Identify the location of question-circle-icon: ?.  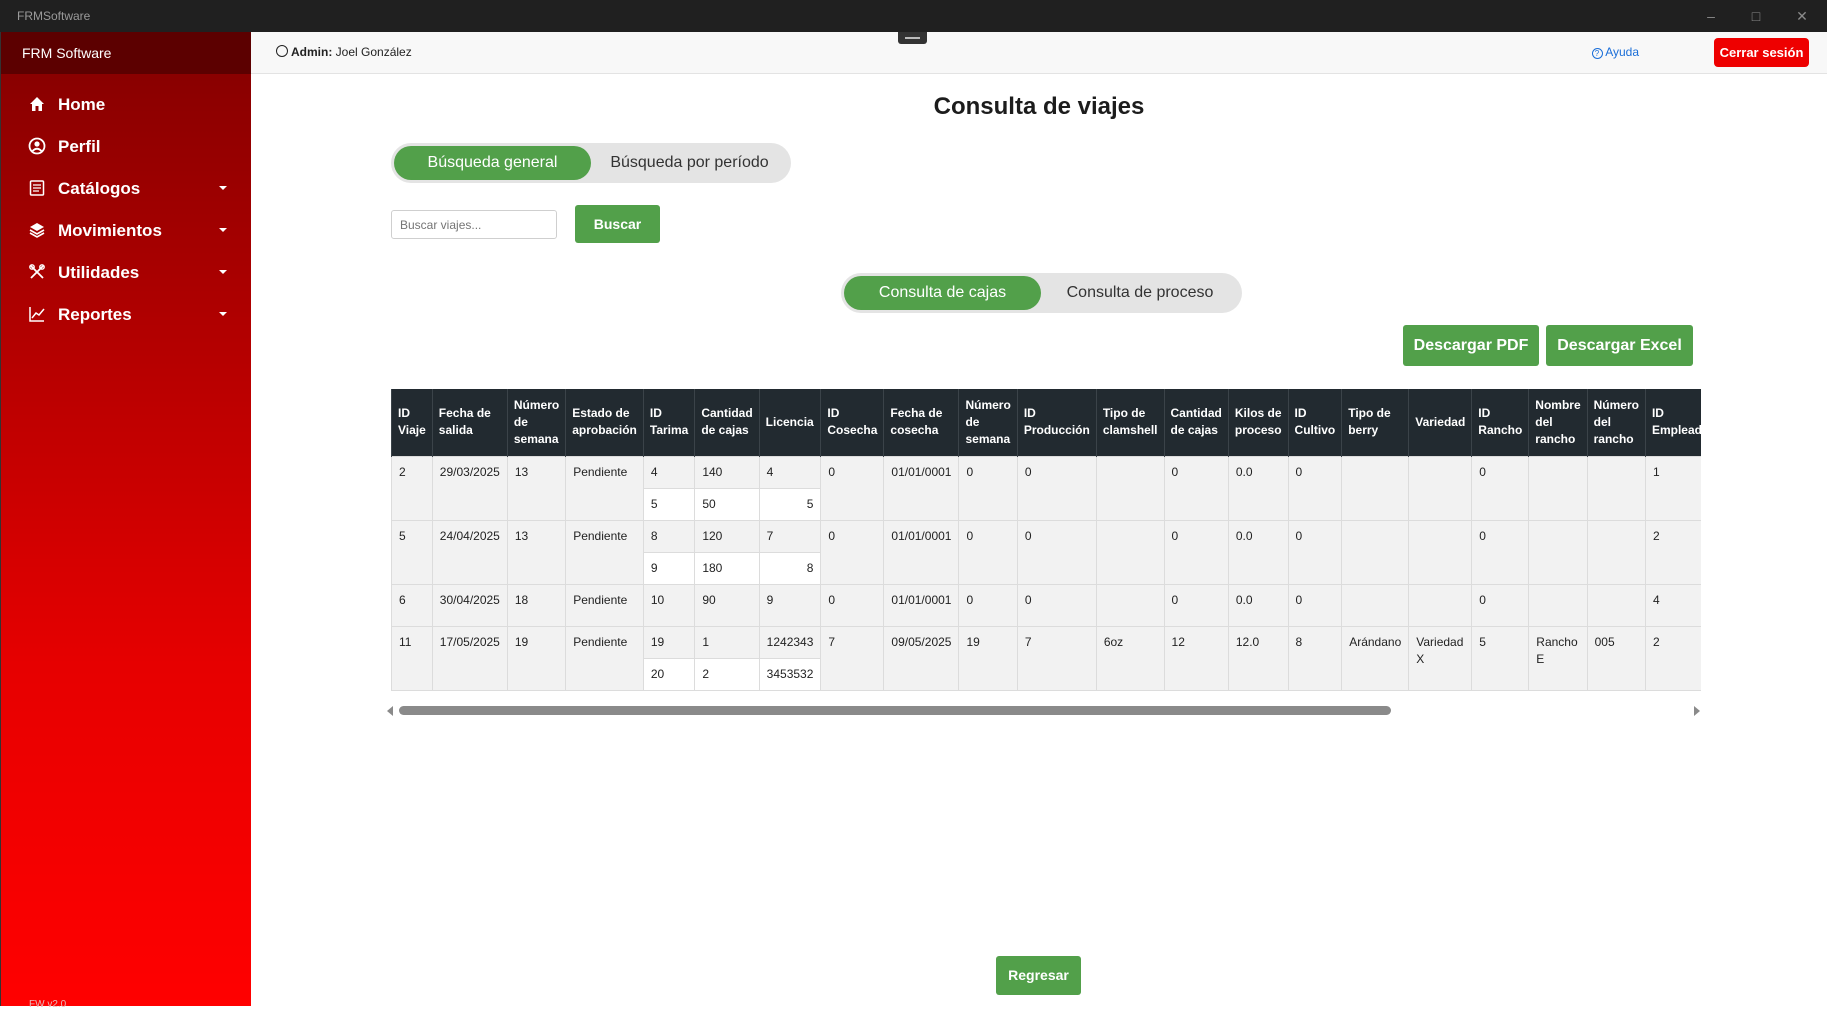
(1597, 53).